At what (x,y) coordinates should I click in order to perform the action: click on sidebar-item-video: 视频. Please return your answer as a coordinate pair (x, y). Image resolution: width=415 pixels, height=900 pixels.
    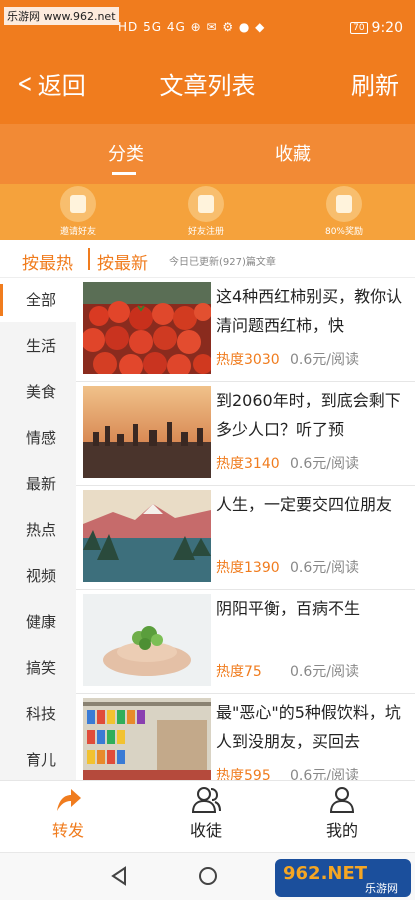
    Looking at the image, I should click on (38, 576).